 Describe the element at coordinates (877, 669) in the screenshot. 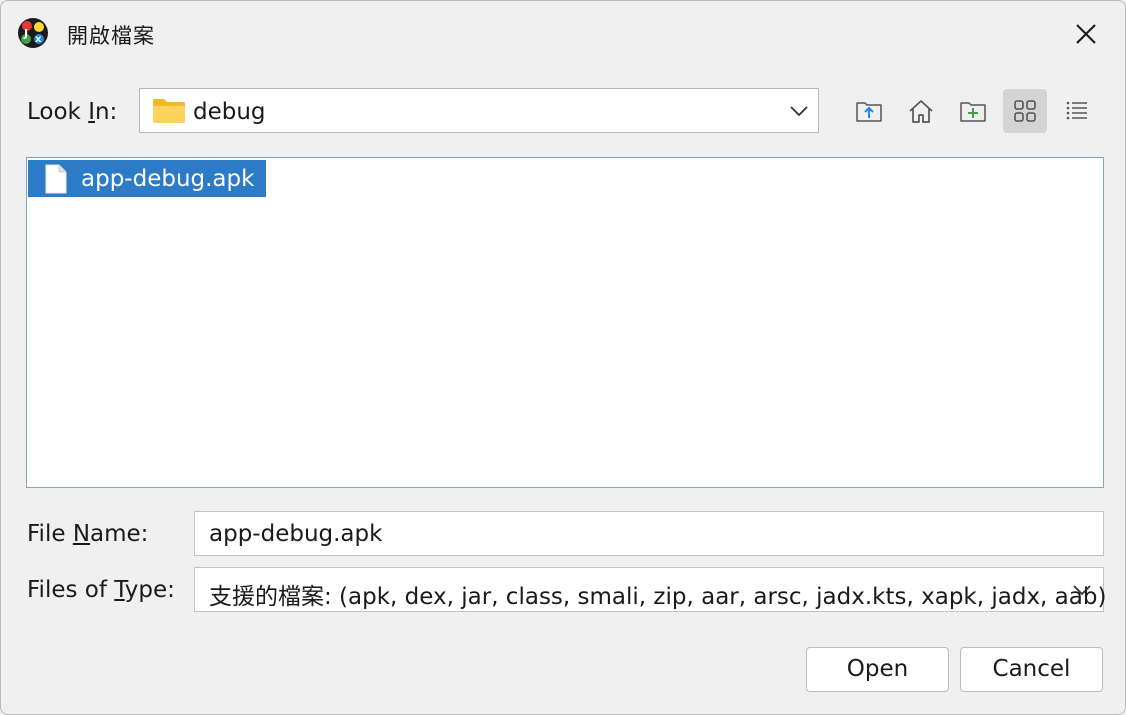

I see `open-button: Open` at that location.